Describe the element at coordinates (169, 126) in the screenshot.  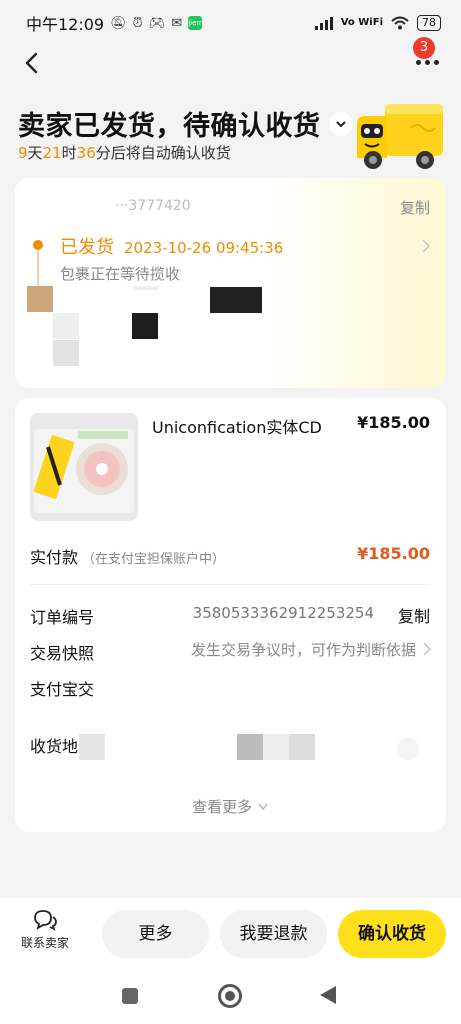
I see `page-title-text: 卖家已发货，待确认收货` at that location.